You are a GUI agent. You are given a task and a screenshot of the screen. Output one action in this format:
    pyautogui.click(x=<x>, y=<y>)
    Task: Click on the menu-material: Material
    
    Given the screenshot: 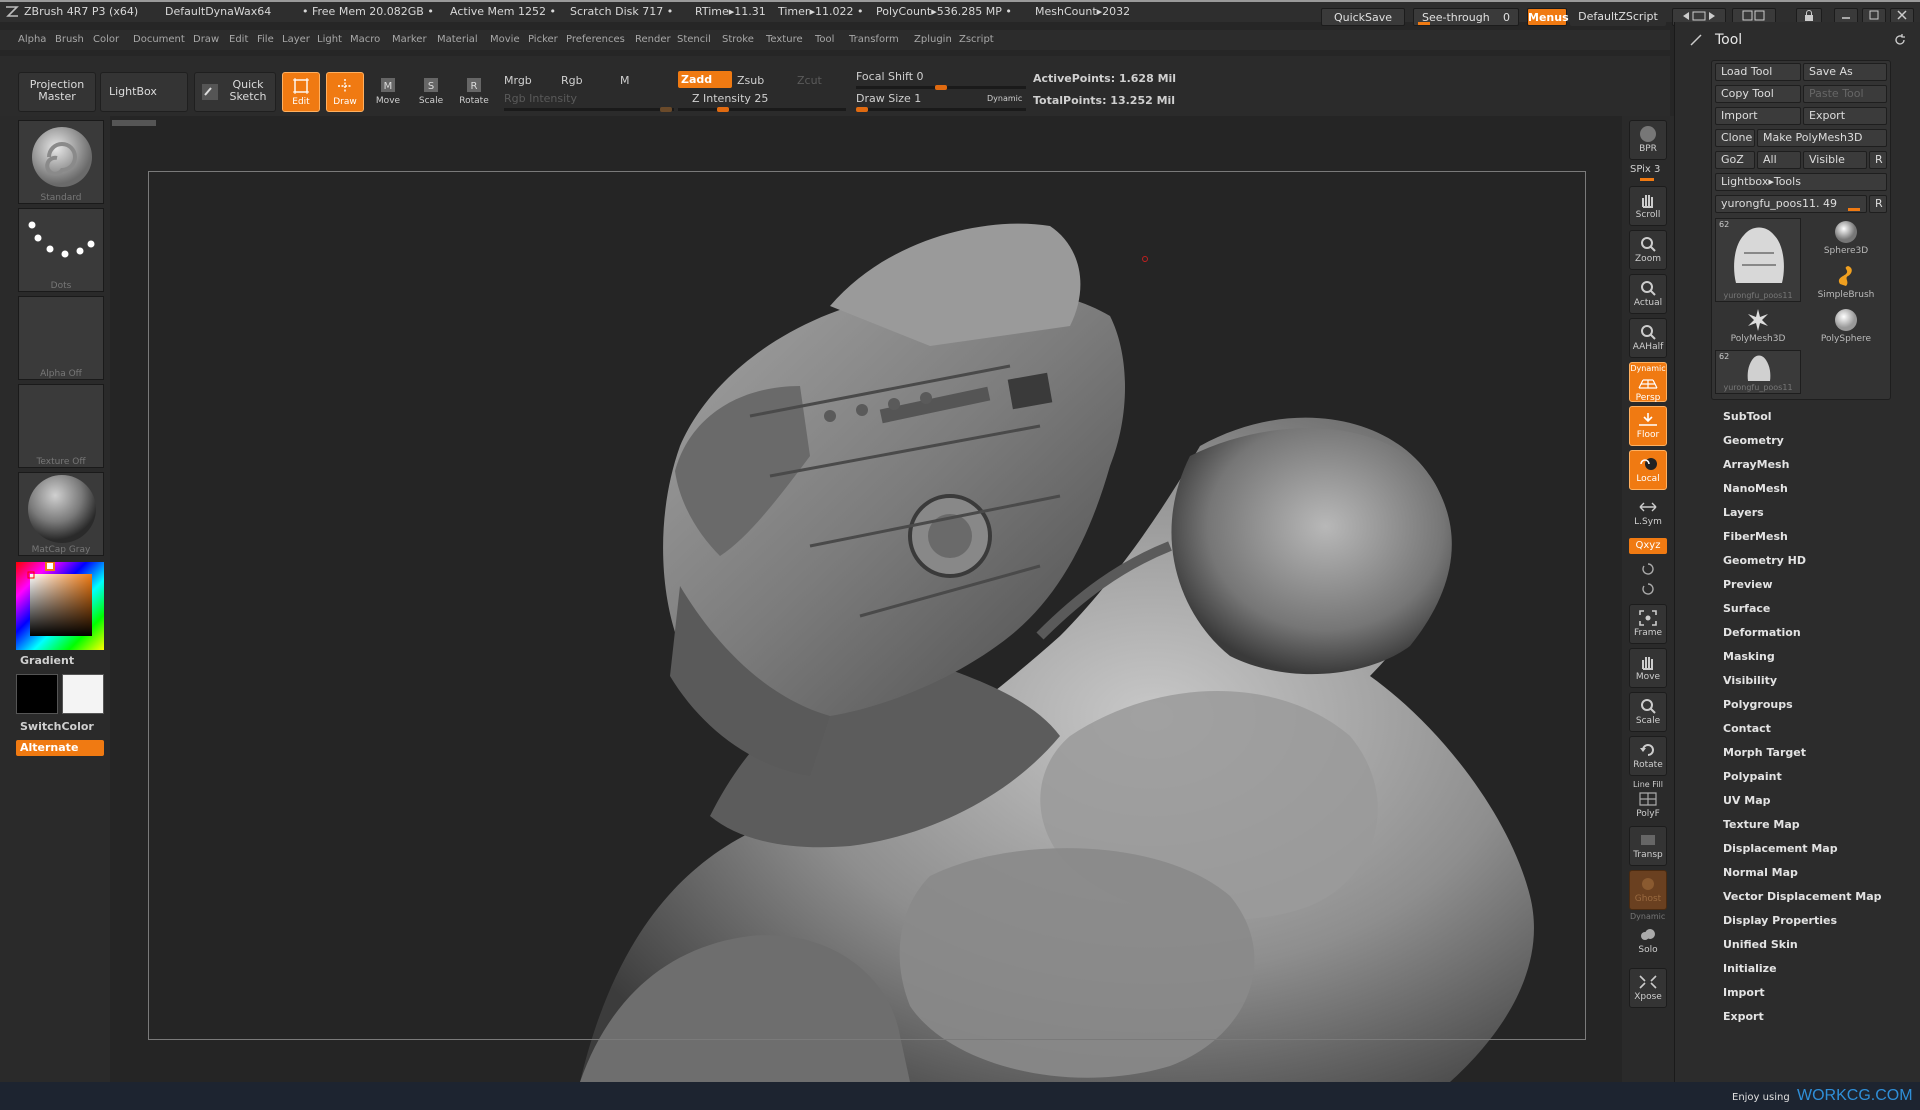 What is the action you would take?
    pyautogui.click(x=457, y=40)
    